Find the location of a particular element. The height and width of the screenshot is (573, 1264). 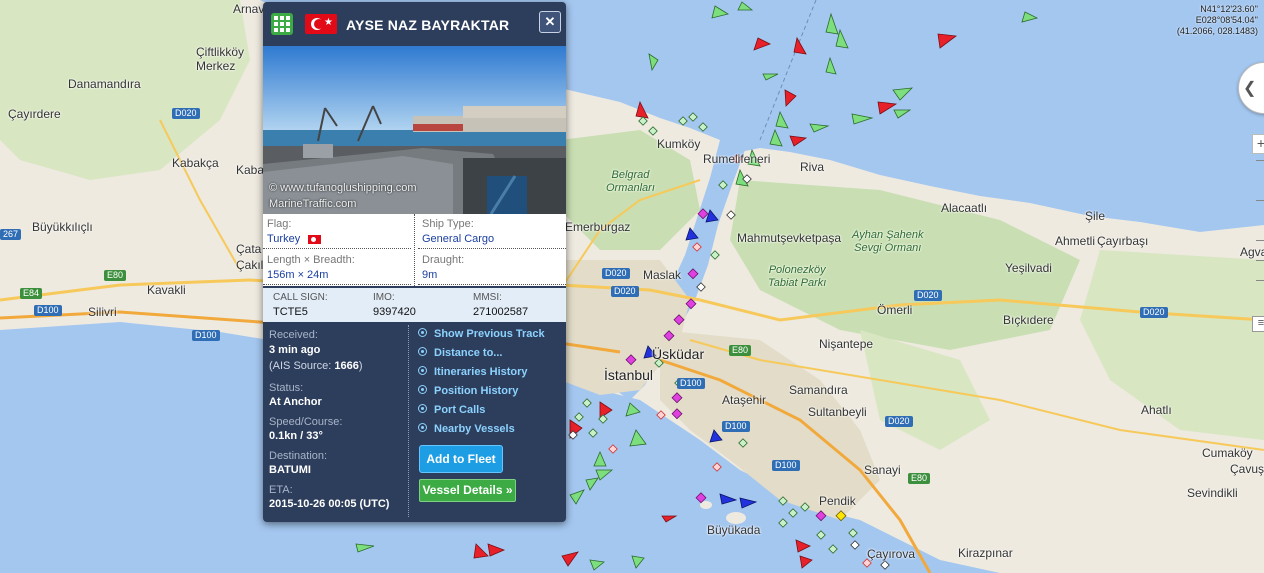

position-history-link: Position History is located at coordinates (468, 391).